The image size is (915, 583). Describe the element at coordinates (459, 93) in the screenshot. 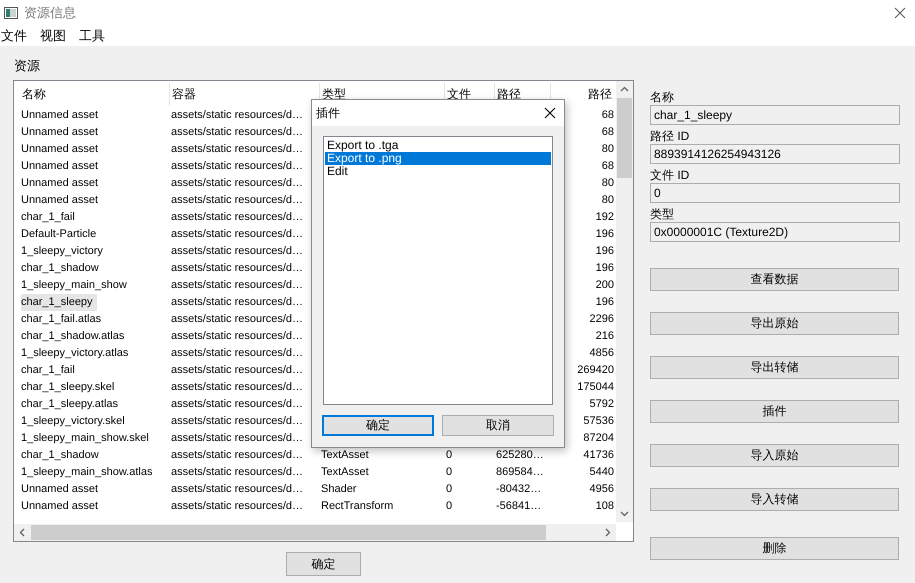

I see `column-header: 文件` at that location.